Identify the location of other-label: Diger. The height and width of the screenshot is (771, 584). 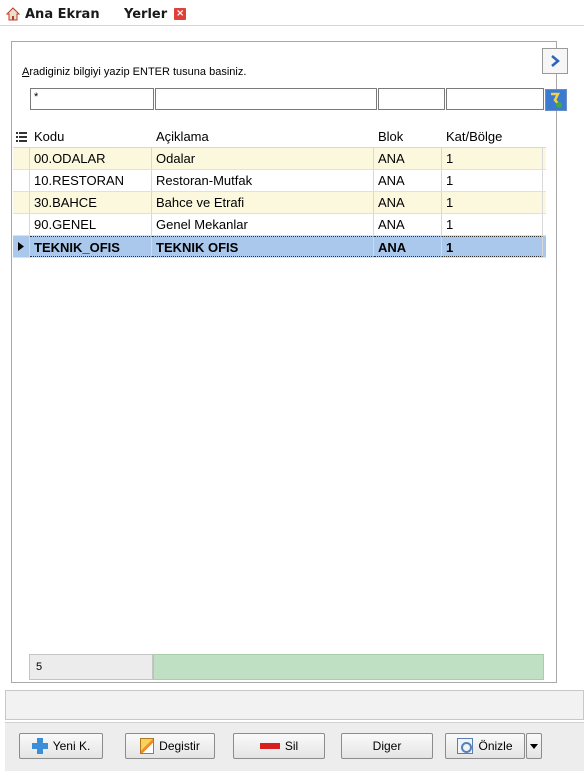
(387, 746).